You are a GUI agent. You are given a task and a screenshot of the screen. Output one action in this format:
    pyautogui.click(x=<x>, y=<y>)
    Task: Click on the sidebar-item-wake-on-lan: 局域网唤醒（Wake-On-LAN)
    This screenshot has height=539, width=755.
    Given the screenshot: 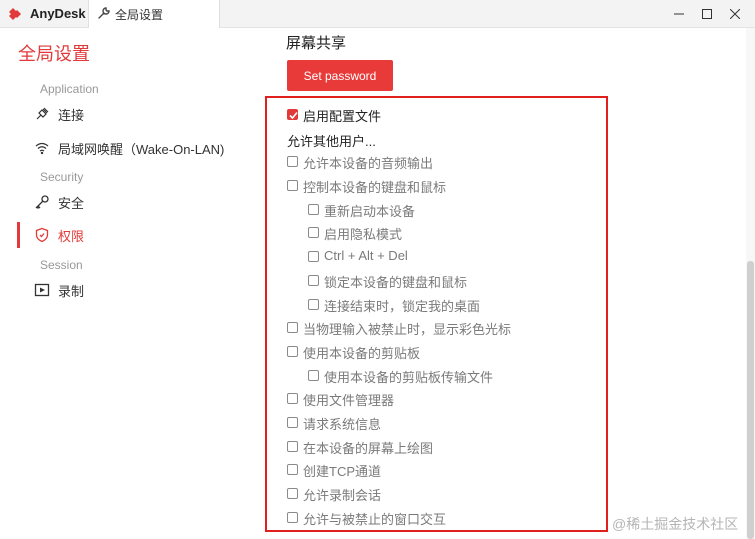 What is the action you would take?
    pyautogui.click(x=132, y=148)
    